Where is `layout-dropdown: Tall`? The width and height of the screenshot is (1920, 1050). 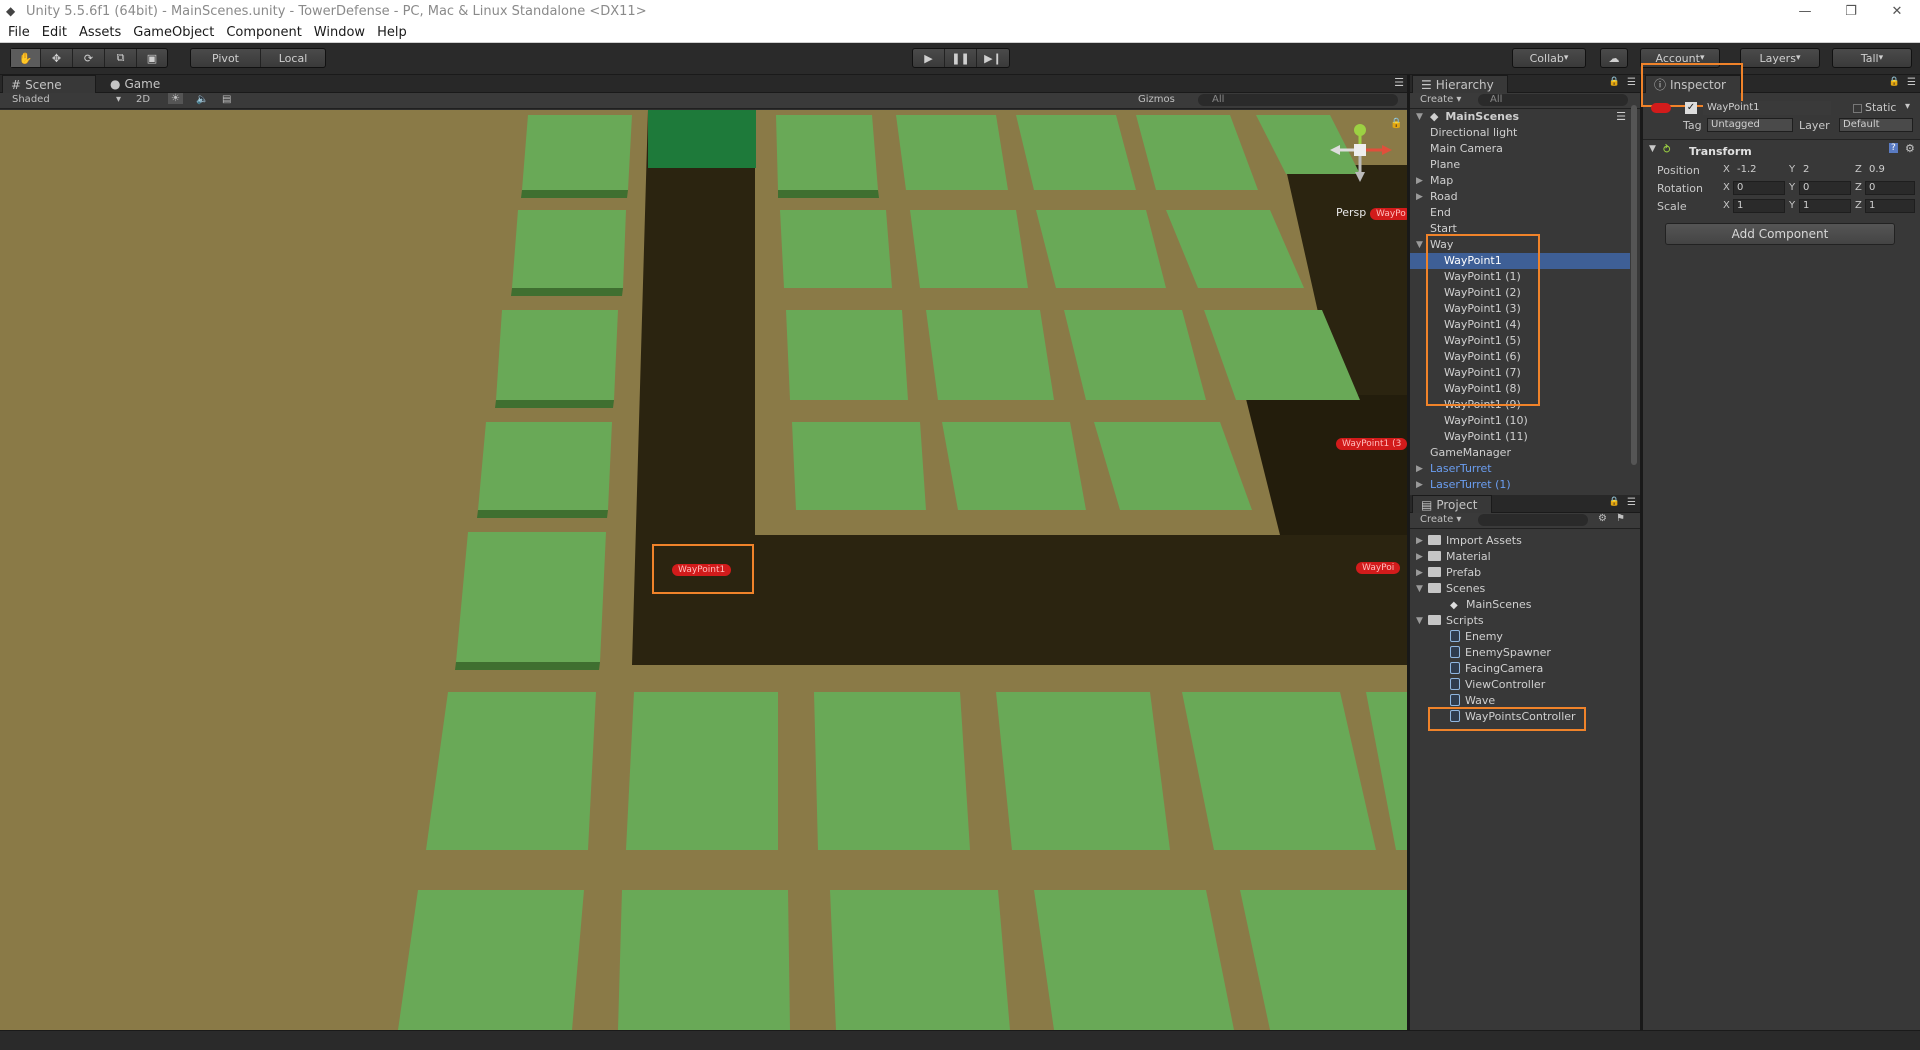
layout-dropdown: Tall is located at coordinates (1872, 58).